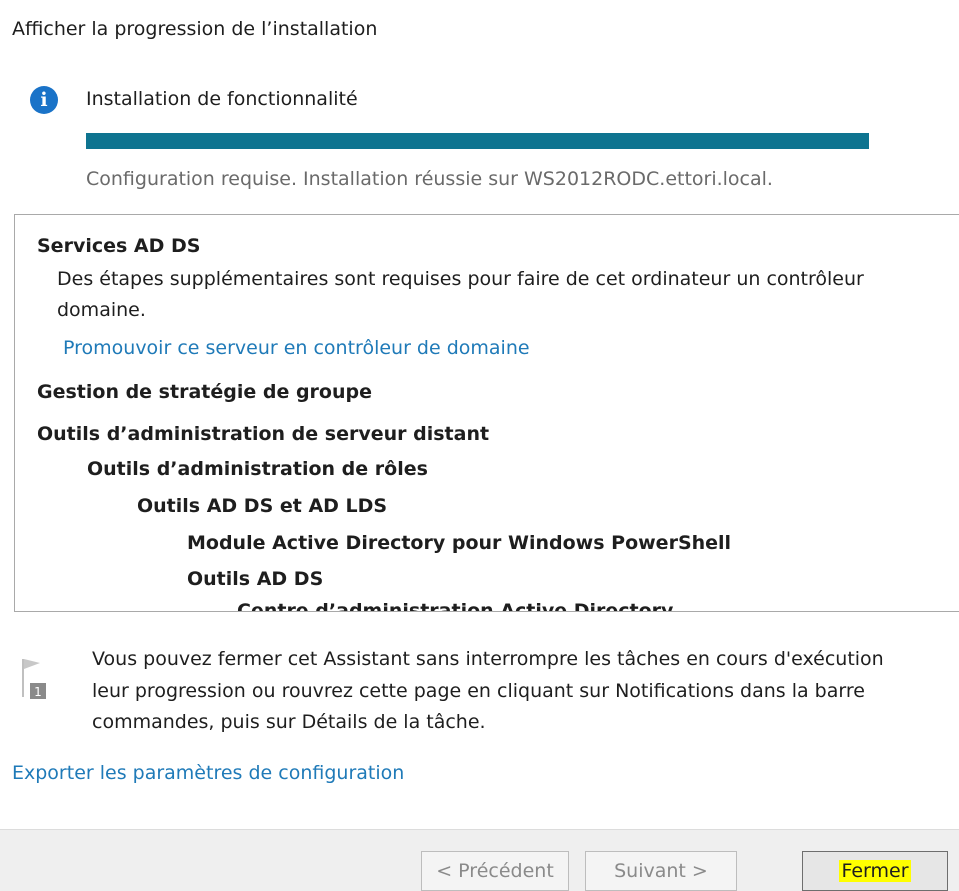 The width and height of the screenshot is (959, 891). I want to click on status-heading: Installation de fonctionnalité, so click(222, 99).